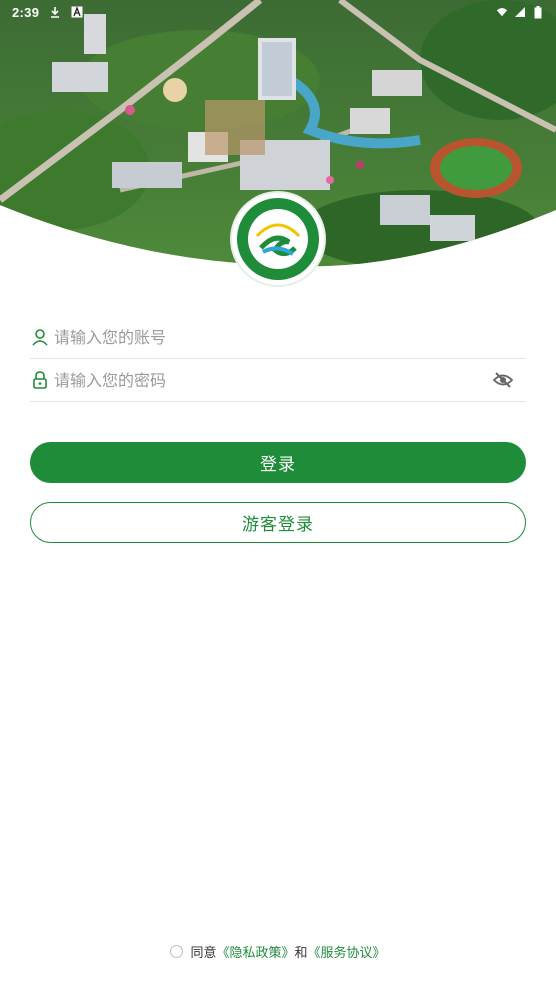 The height and width of the screenshot is (990, 556). Describe the element at coordinates (290, 337) in the screenshot. I see `account-input` at that location.